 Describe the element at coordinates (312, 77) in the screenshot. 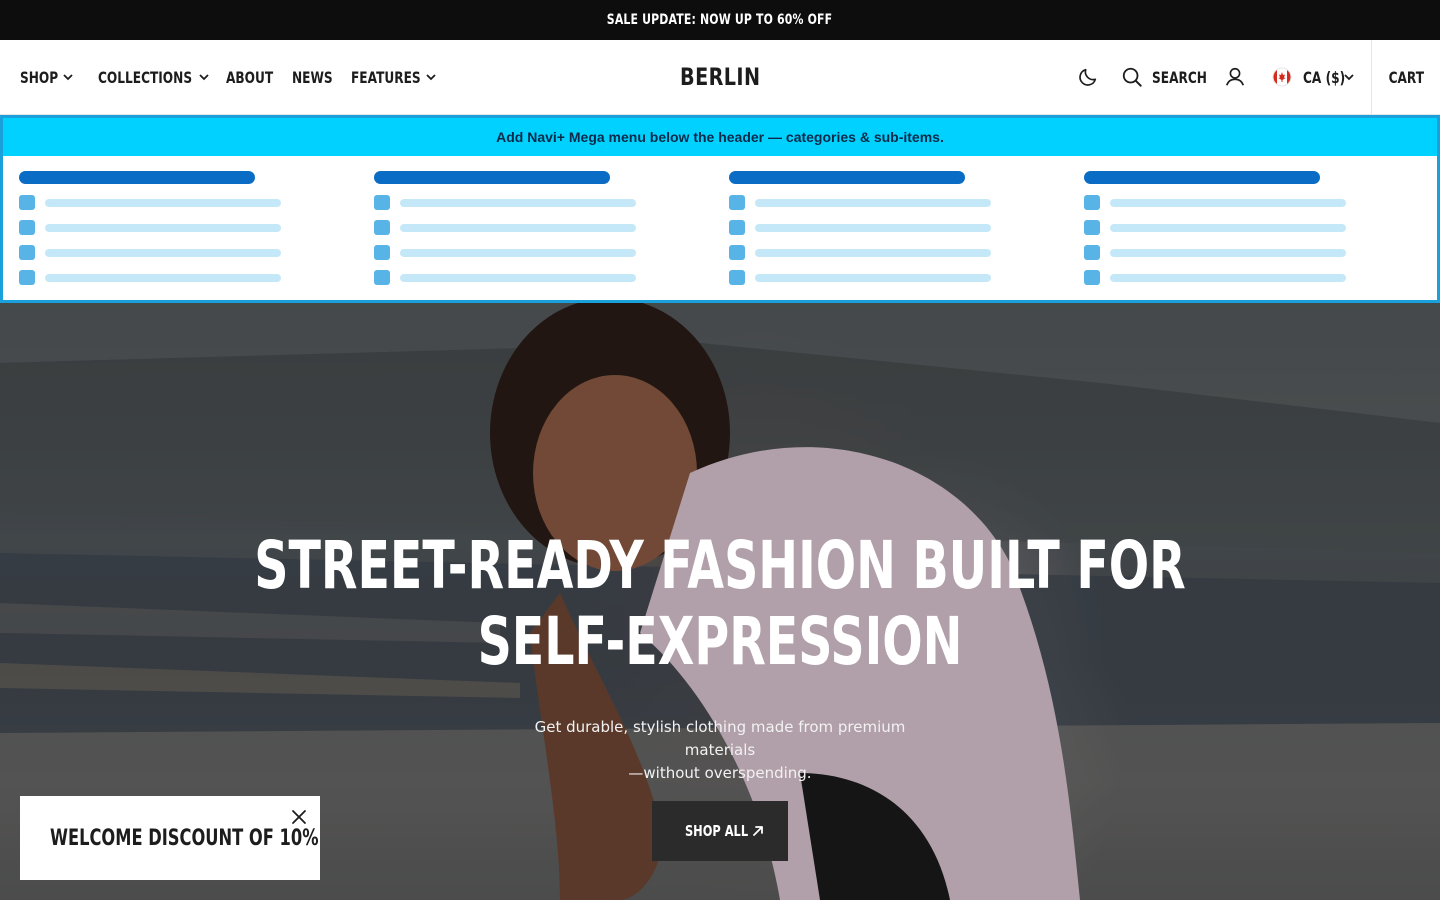

I see `nav-item-label: NEWS` at that location.